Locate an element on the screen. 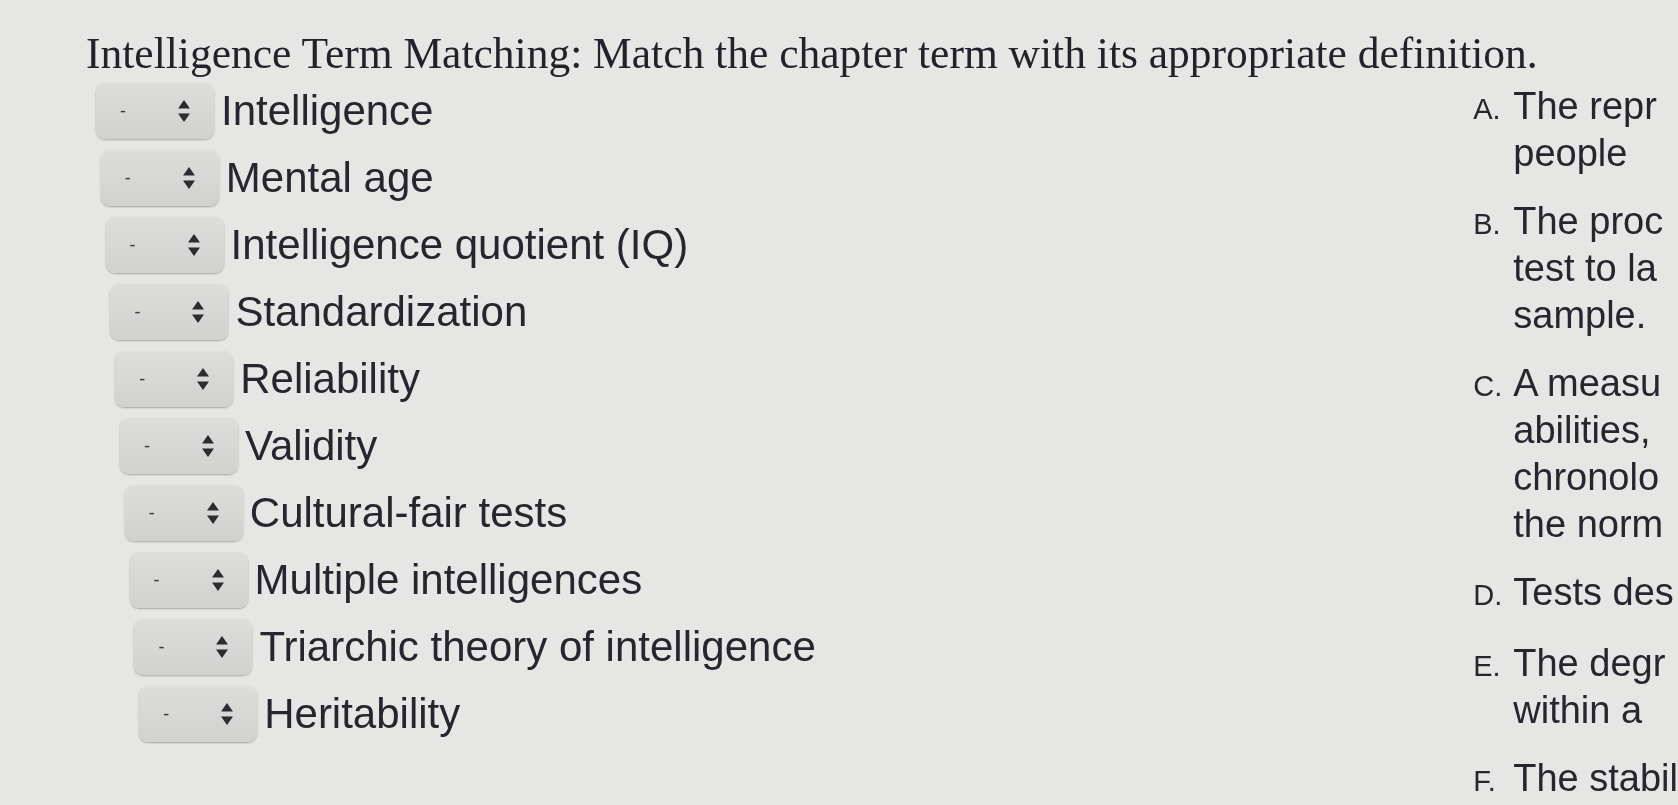 The image size is (1678, 805). definition-text: The proc test to la sample. is located at coordinates (1588, 268).